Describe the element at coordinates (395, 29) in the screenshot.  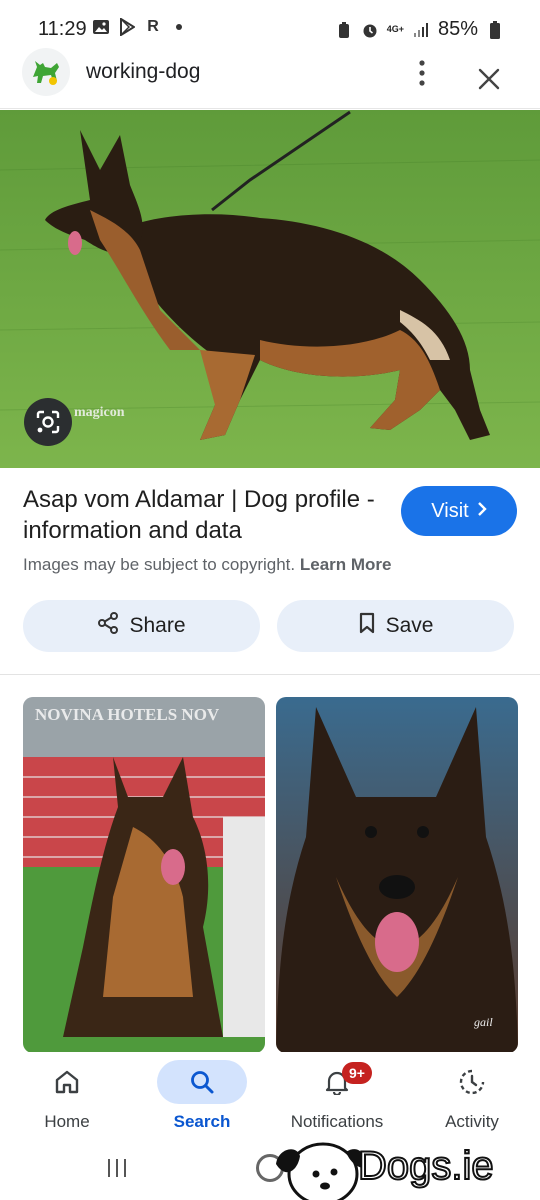
I see `network-label: 4G+` at that location.